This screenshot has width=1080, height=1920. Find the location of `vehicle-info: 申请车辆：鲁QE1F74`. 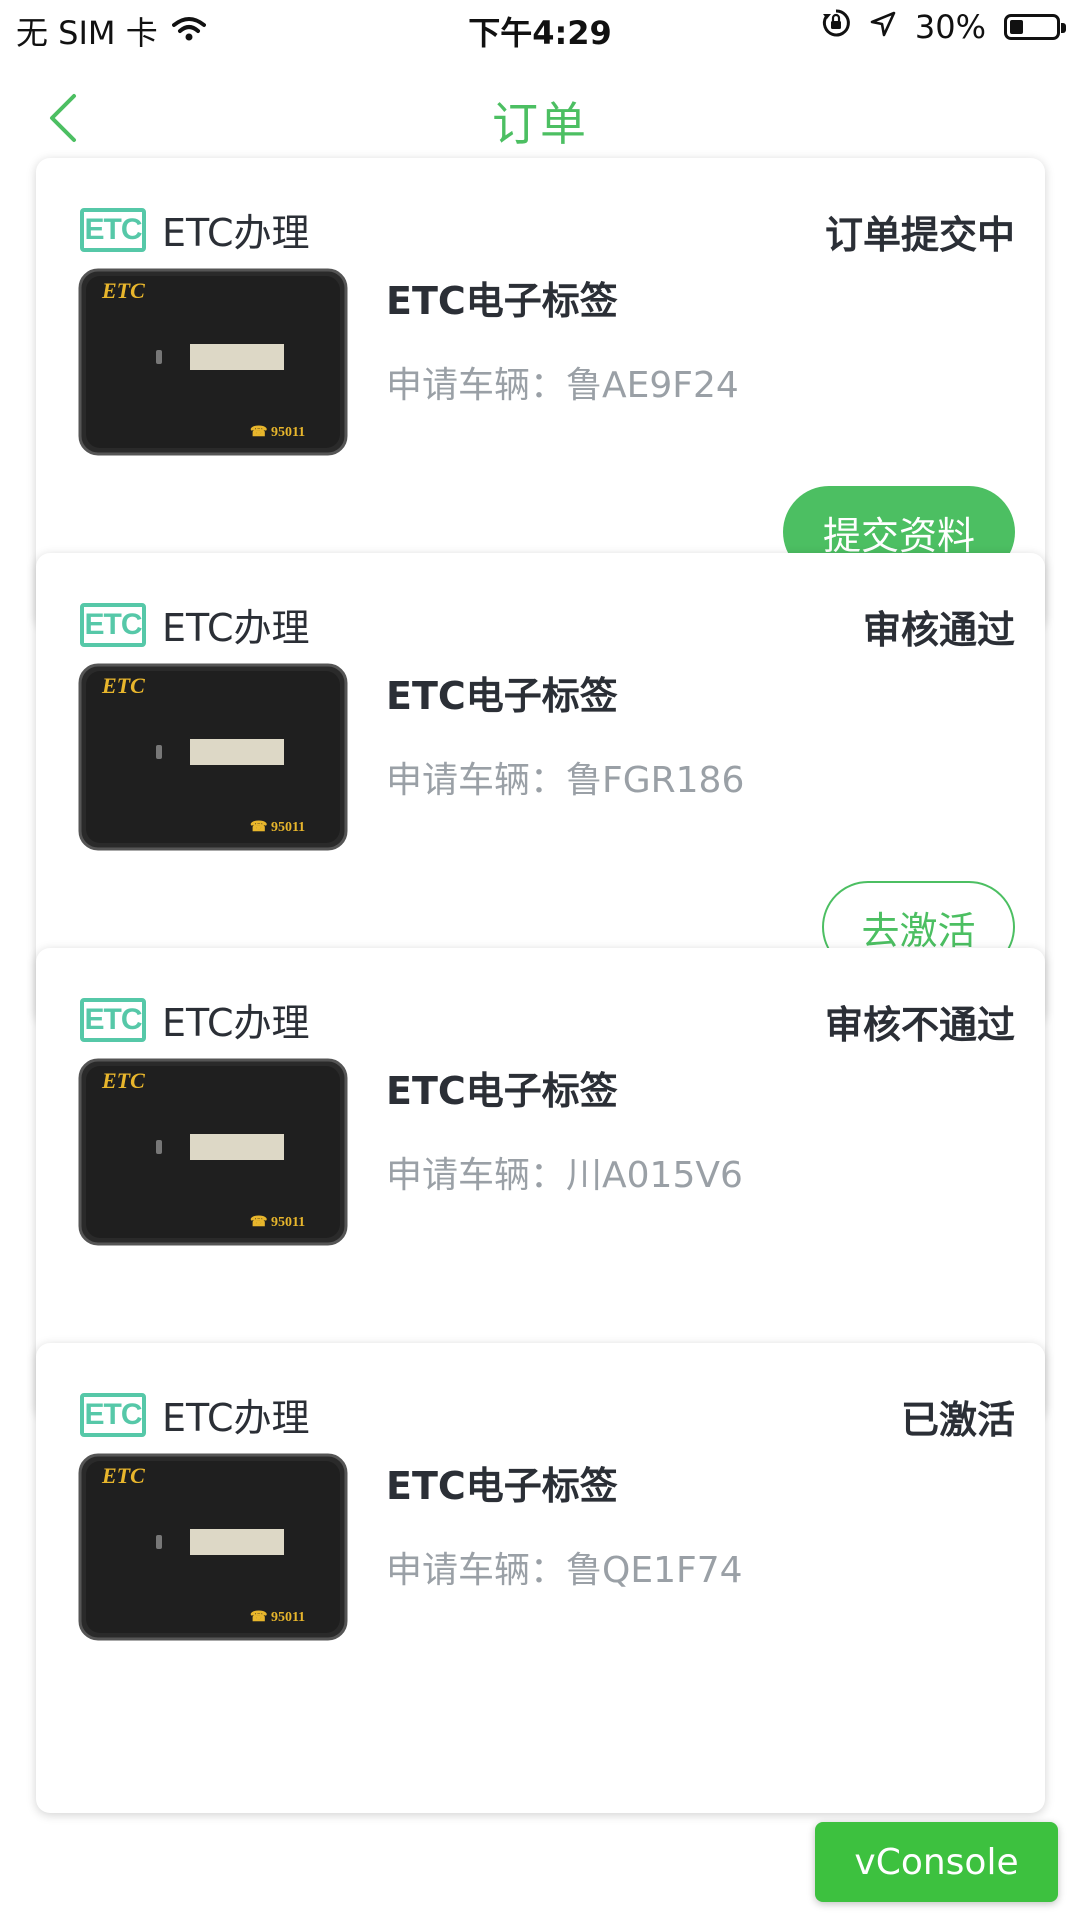

vehicle-info: 申请车辆：鲁QE1F74 is located at coordinates (564, 1567).